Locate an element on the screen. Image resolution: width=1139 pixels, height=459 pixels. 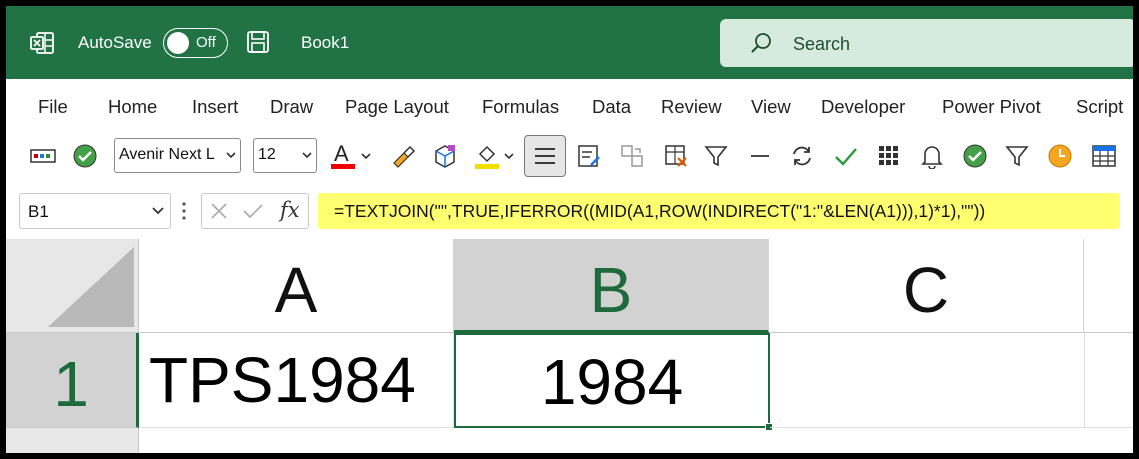
search-placeholder: Search is located at coordinates (822, 44).